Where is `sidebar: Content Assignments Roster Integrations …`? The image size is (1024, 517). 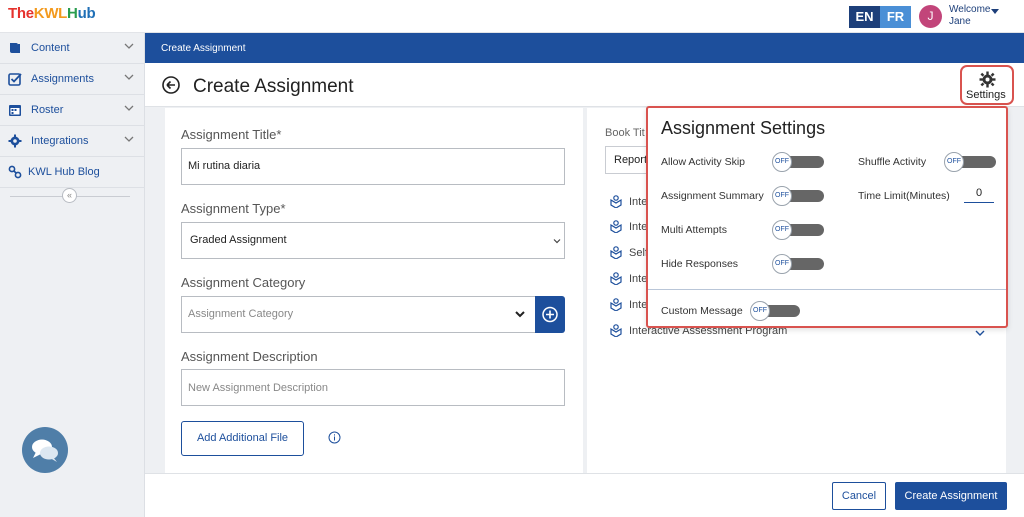 sidebar: Content Assignments Roster Integrations … is located at coordinates (72, 275).